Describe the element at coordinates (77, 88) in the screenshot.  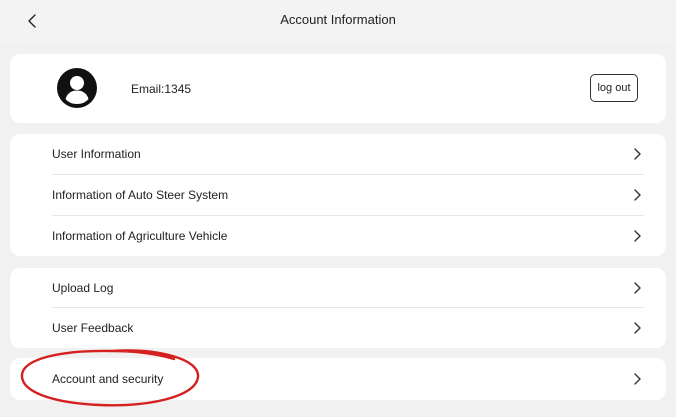
I see `user-avatar-icon` at that location.